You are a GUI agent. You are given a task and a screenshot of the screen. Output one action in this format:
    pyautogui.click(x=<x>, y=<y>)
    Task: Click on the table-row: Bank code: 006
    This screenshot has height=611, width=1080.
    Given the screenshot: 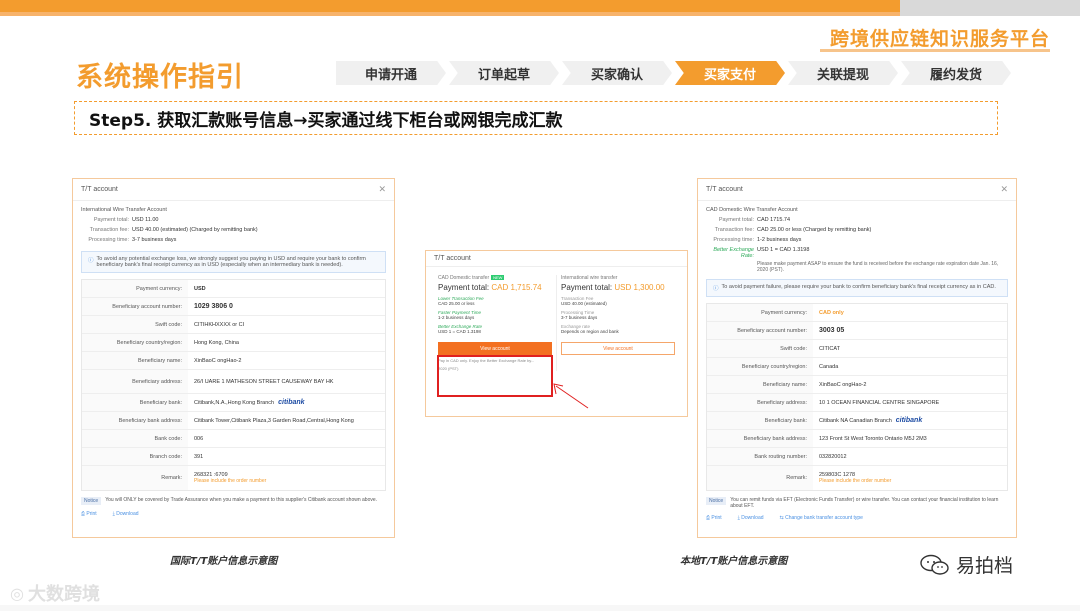 What is the action you would take?
    pyautogui.click(x=233, y=439)
    